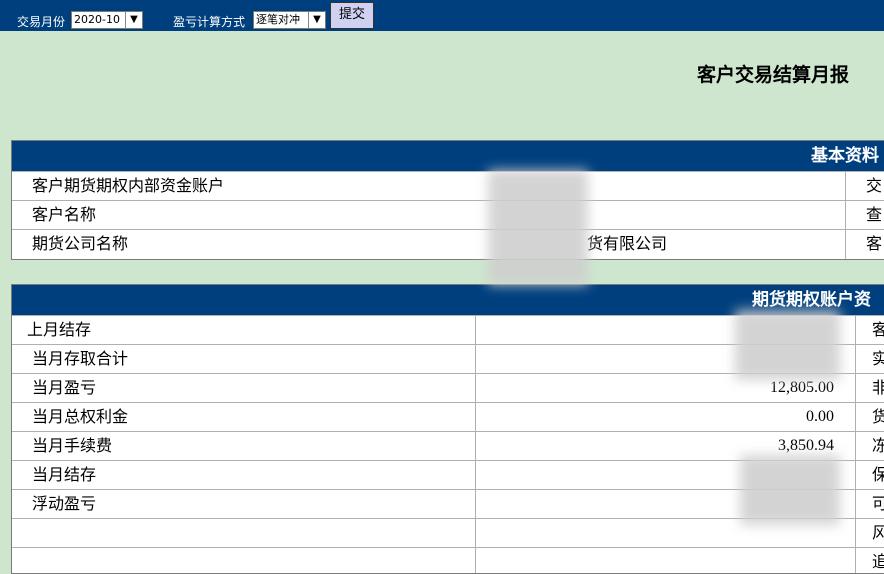 The image size is (884, 574). What do you see at coordinates (820, 416) in the screenshot?
I see `row-value: 0.00` at bounding box center [820, 416].